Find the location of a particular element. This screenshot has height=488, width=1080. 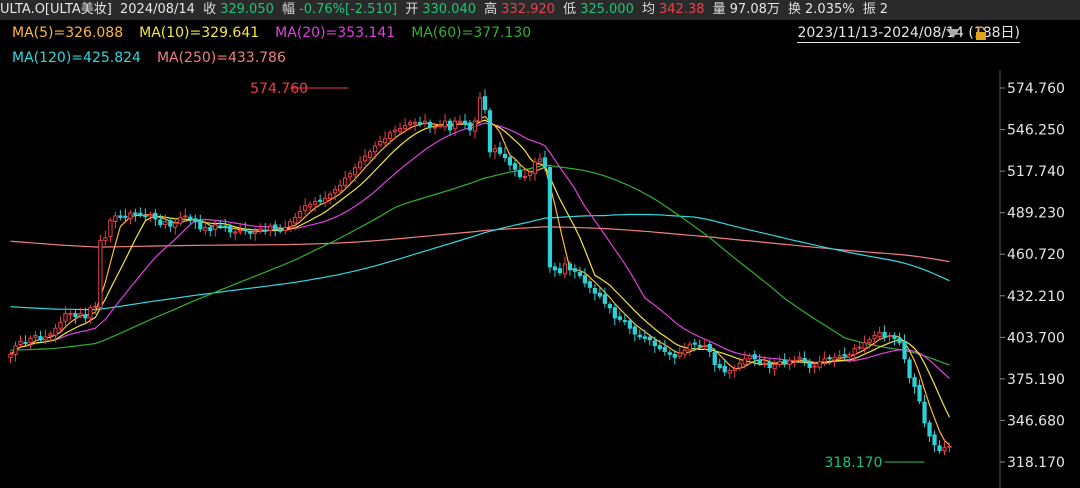

high-annotation-label: 574.760 is located at coordinates (279, 89).